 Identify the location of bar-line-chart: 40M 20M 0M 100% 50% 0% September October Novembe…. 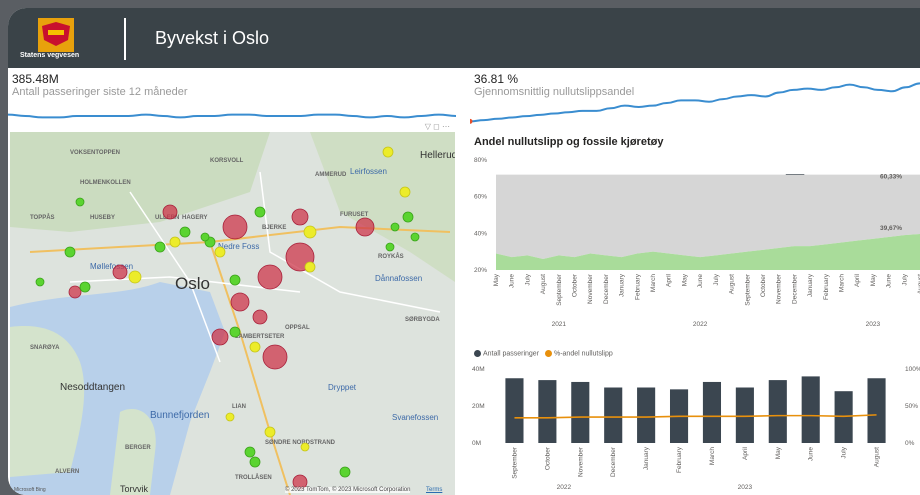
(694, 428).